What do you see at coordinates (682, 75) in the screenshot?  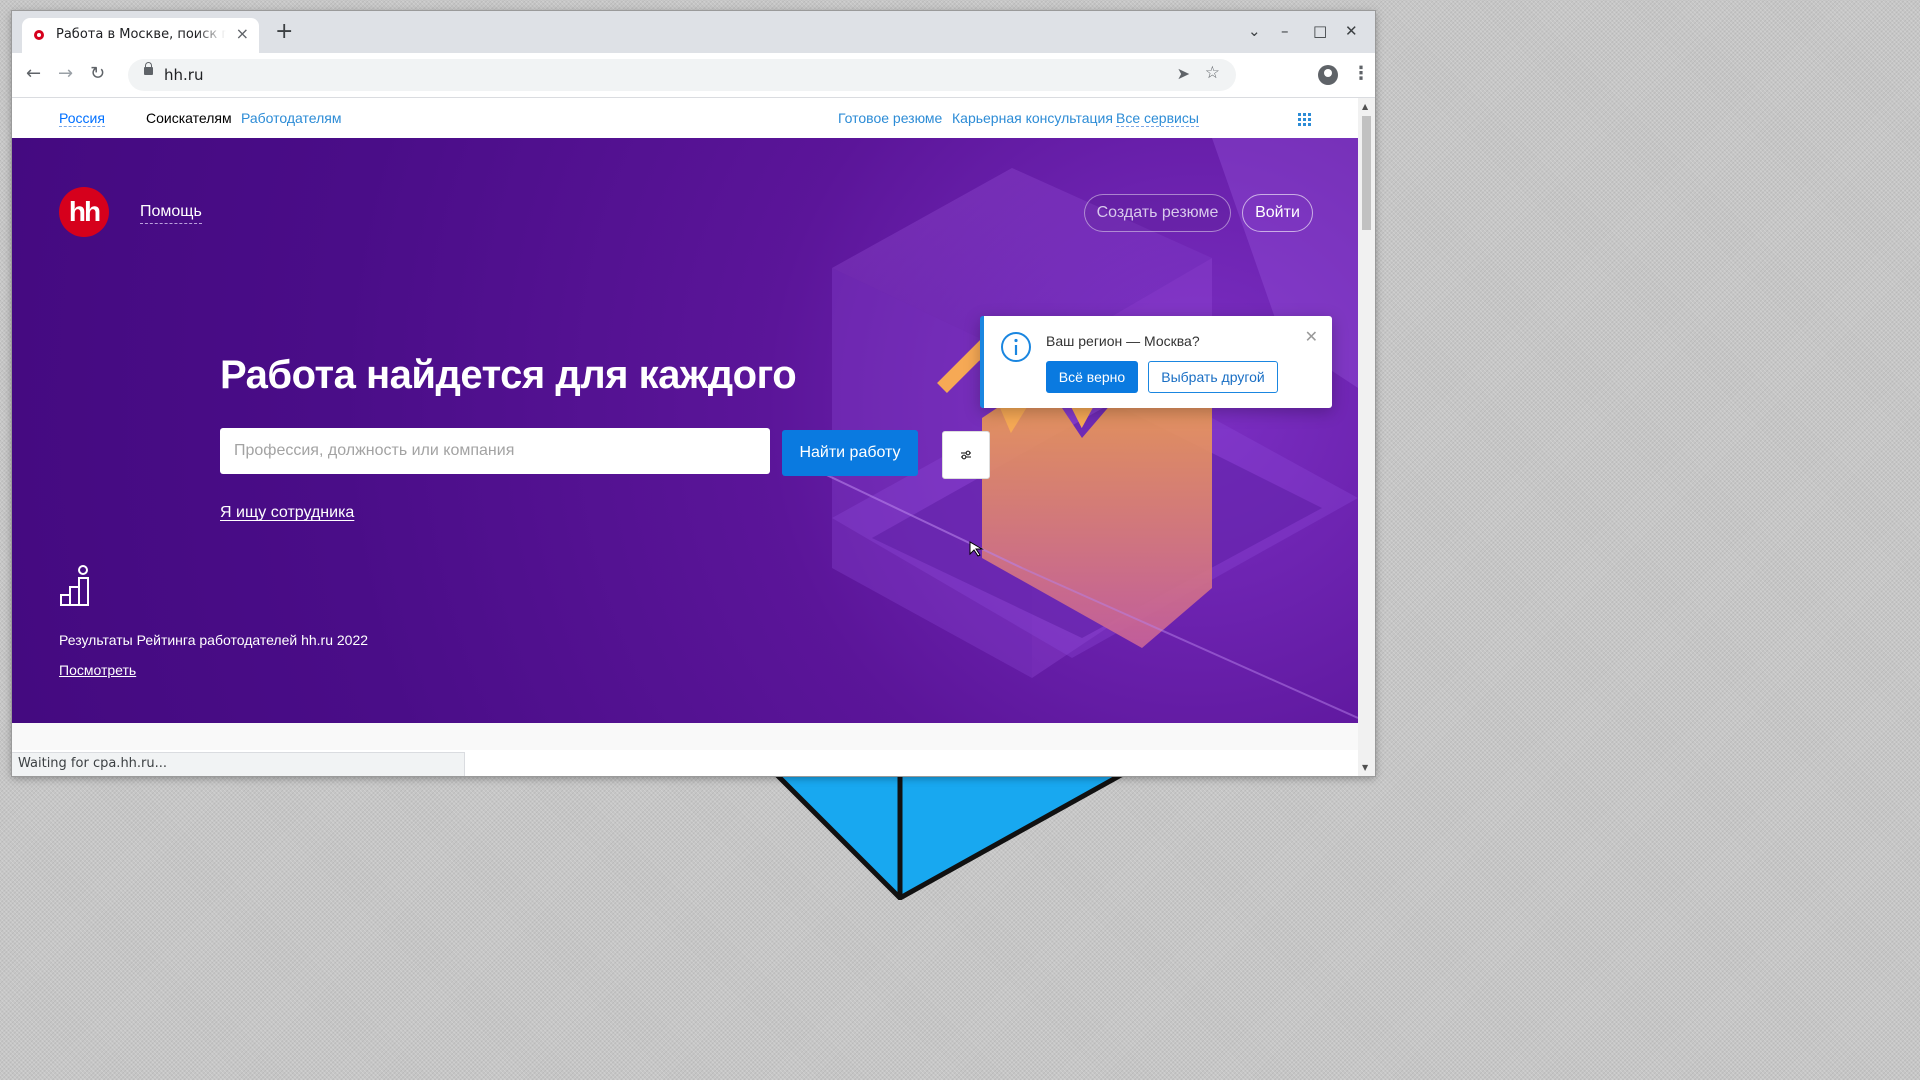 I see `address-bar: hh.ru ➤ ☆` at bounding box center [682, 75].